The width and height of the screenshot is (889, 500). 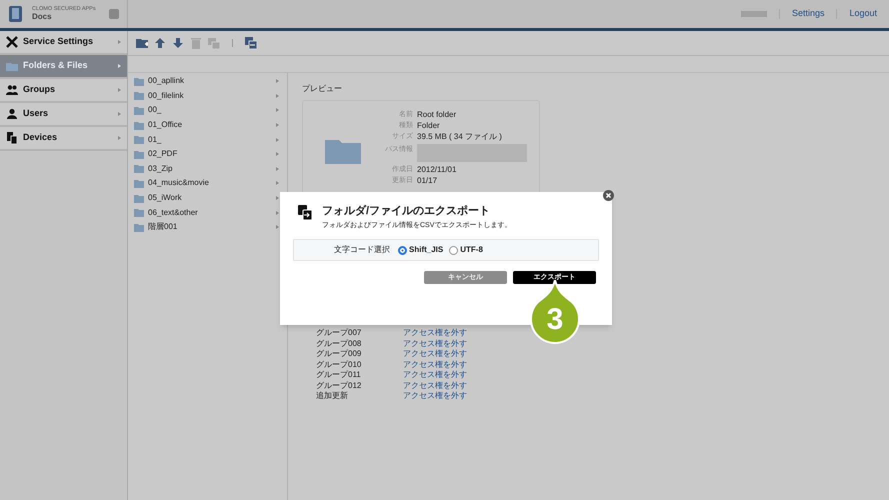 I want to click on groups-icon, so click(x=12, y=90).